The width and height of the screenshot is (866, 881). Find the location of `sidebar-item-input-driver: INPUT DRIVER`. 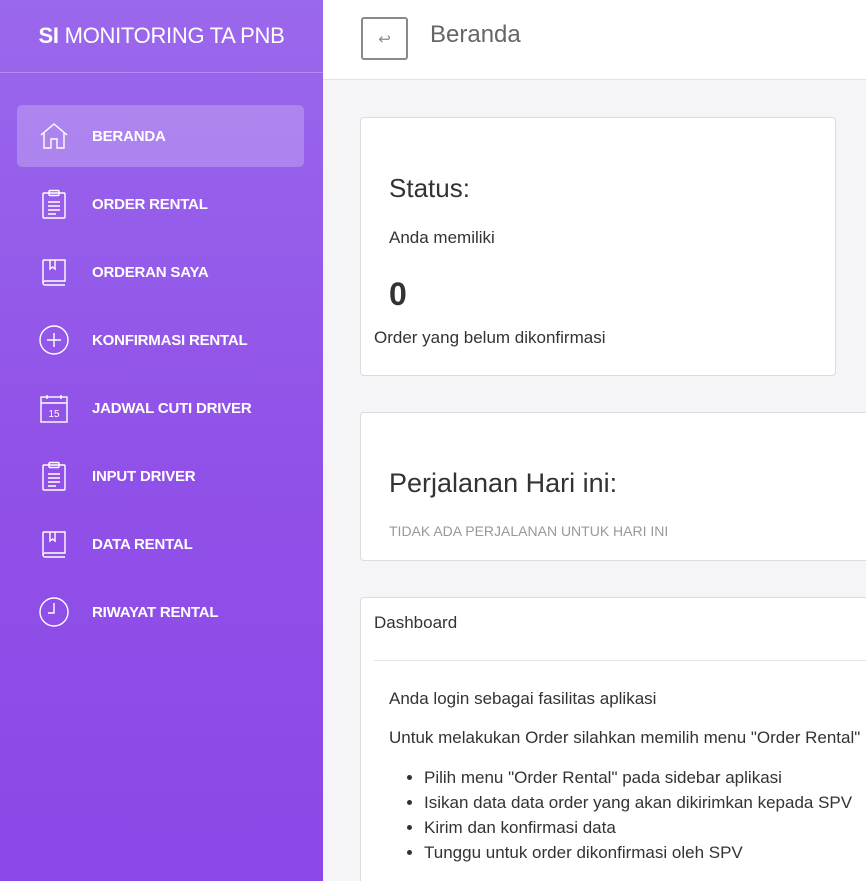

sidebar-item-input-driver: INPUT DRIVER is located at coordinates (160, 476).